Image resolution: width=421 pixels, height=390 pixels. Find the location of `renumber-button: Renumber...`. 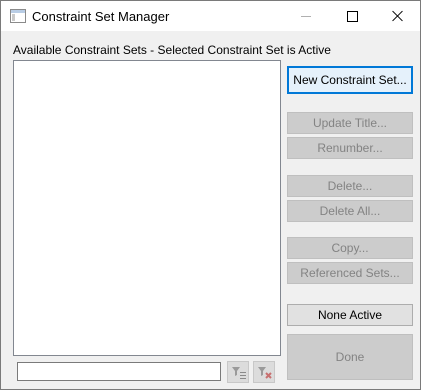

renumber-button: Renumber... is located at coordinates (350, 148).